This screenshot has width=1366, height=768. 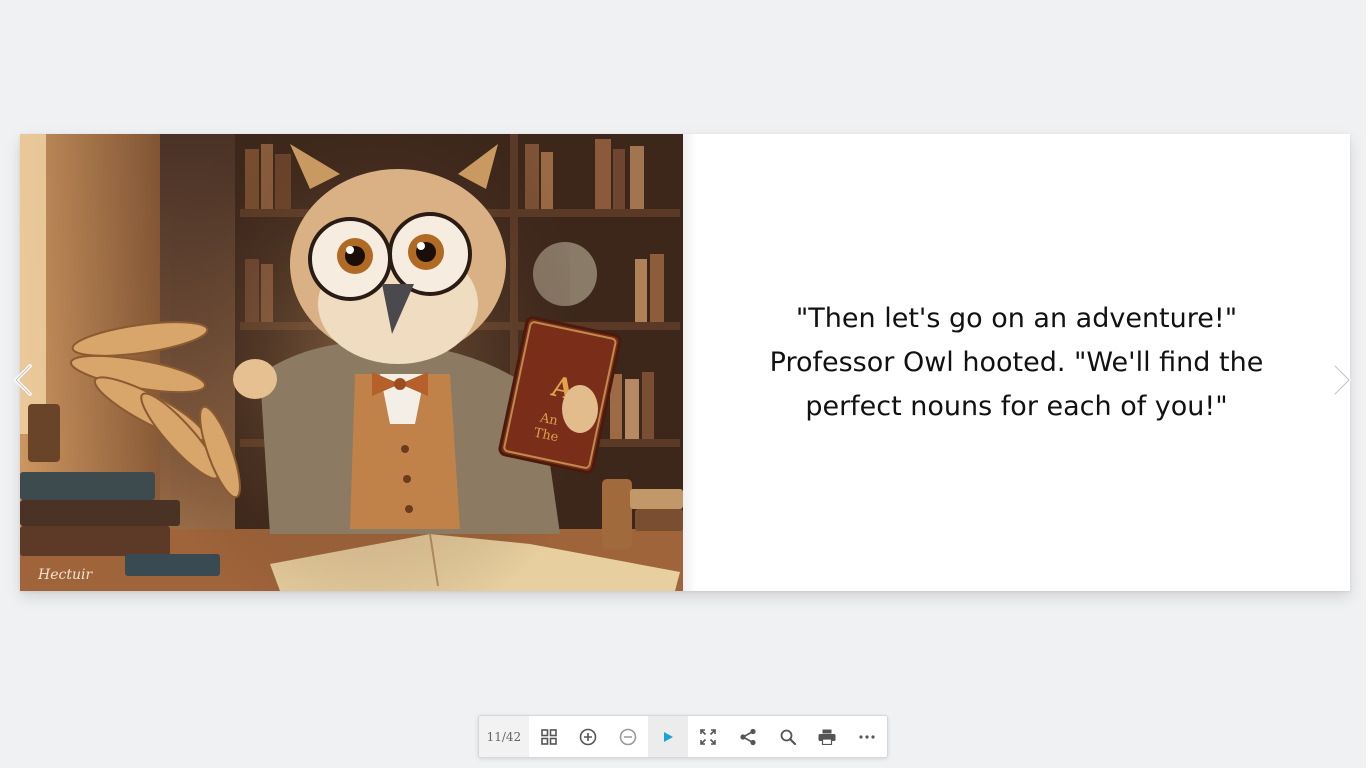 I want to click on share-icon, so click(x=748, y=736).